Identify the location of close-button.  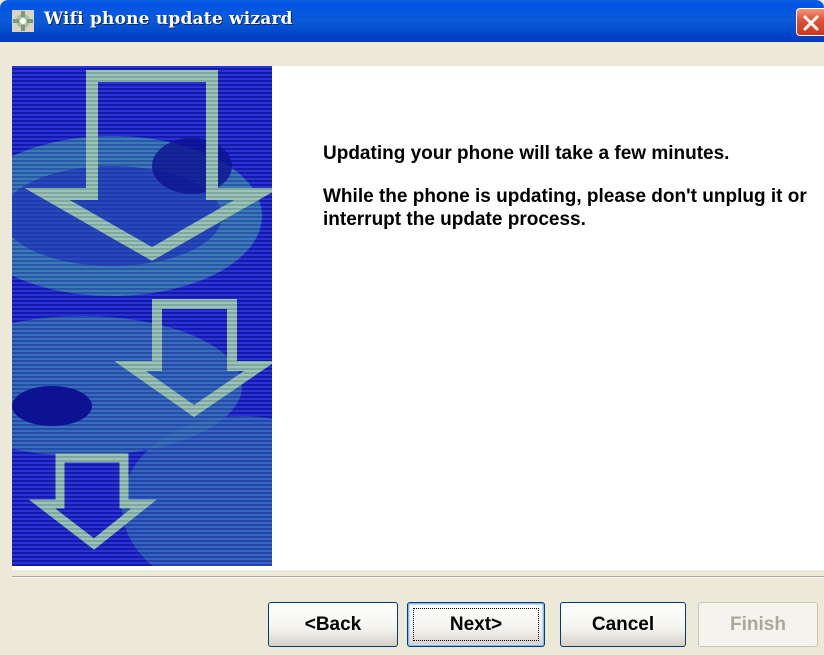
(810, 22).